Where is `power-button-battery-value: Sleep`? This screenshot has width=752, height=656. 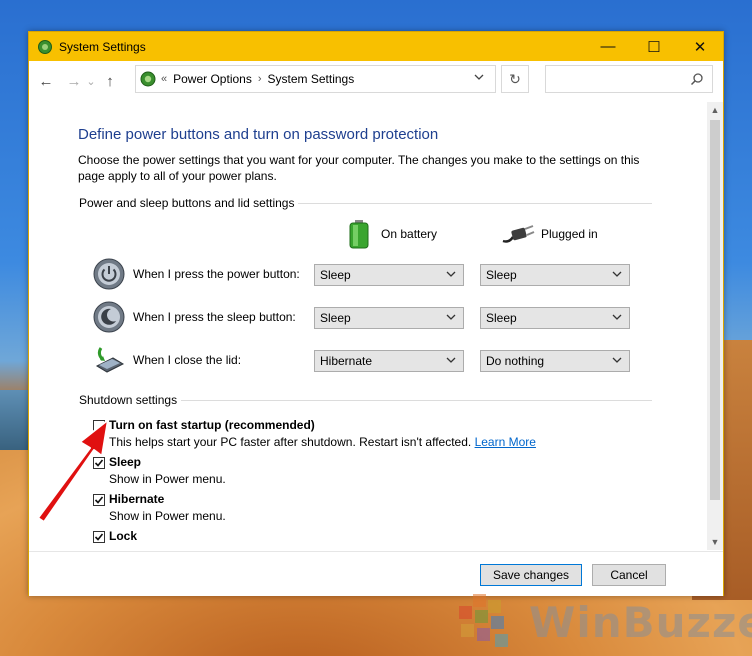
power-button-battery-value: Sleep is located at coordinates (335, 275).